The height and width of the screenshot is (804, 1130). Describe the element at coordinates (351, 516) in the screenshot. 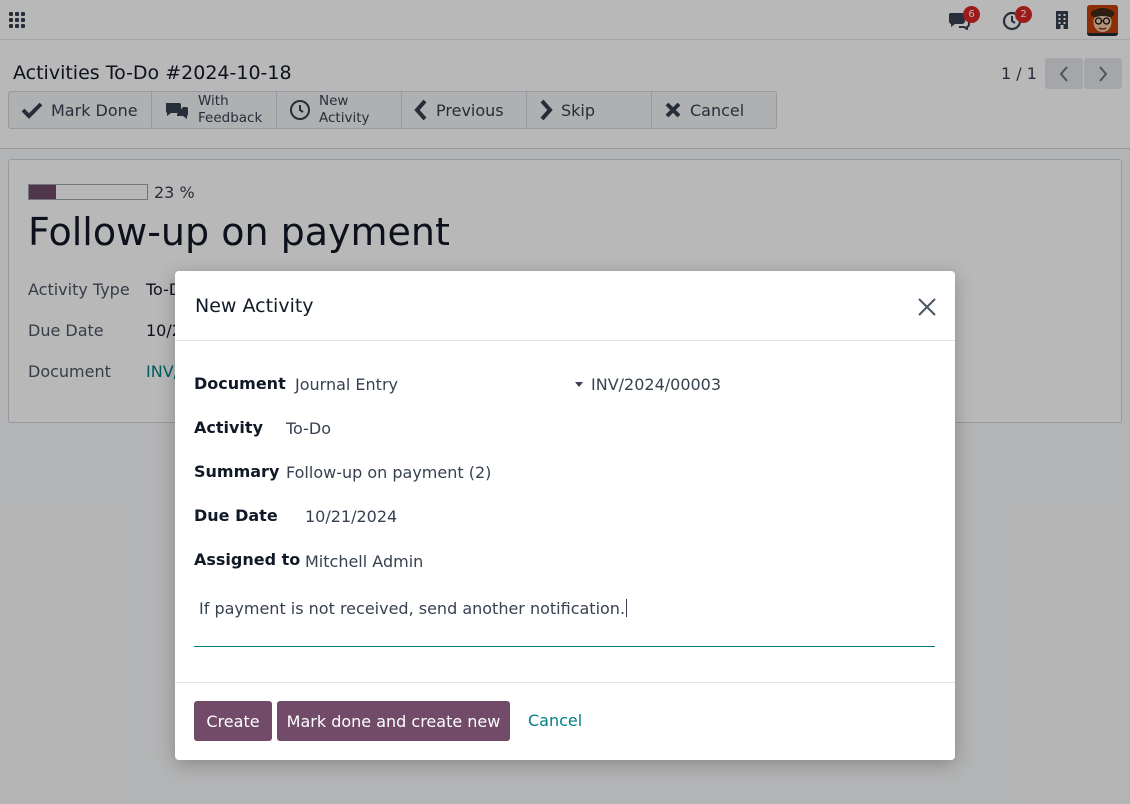

I see `due-date-input: 10/21/2024` at that location.